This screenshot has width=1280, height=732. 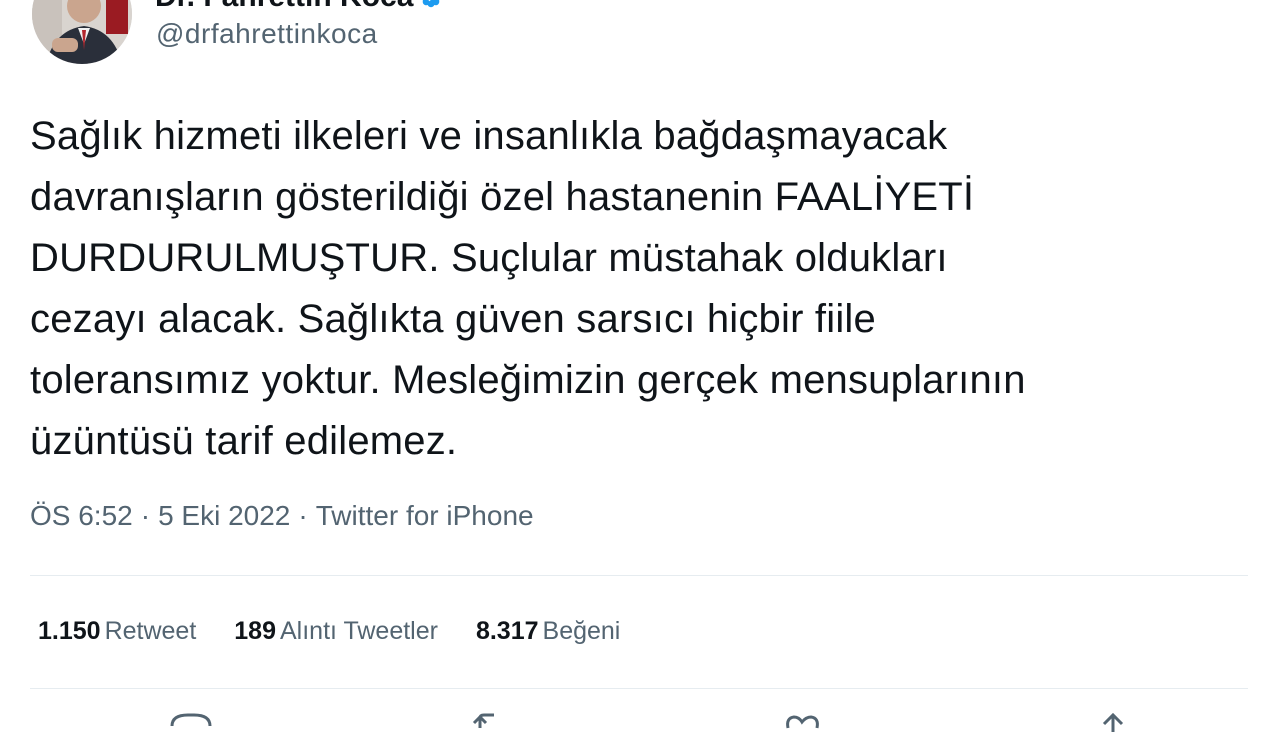 I want to click on retweet-count-label: Retweet, so click(x=150, y=631).